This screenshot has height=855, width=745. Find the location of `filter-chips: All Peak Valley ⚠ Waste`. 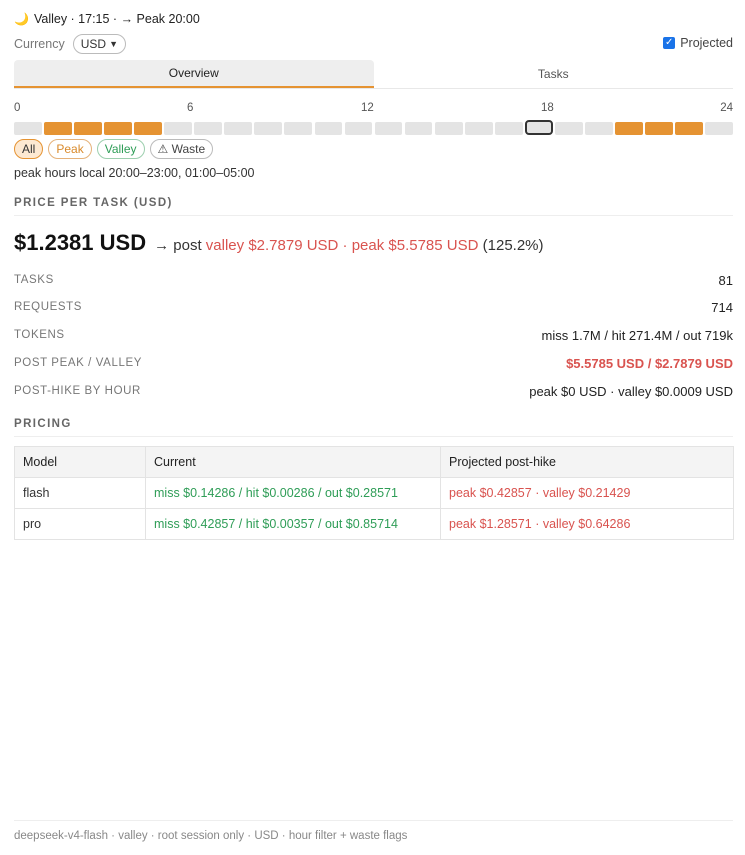

filter-chips: All Peak Valley ⚠ Waste is located at coordinates (114, 149).